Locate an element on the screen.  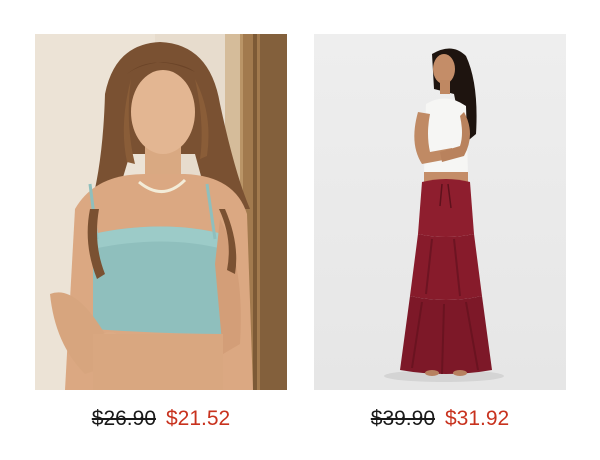
price-row: $26.90 $21.52 is located at coordinates (161, 419).